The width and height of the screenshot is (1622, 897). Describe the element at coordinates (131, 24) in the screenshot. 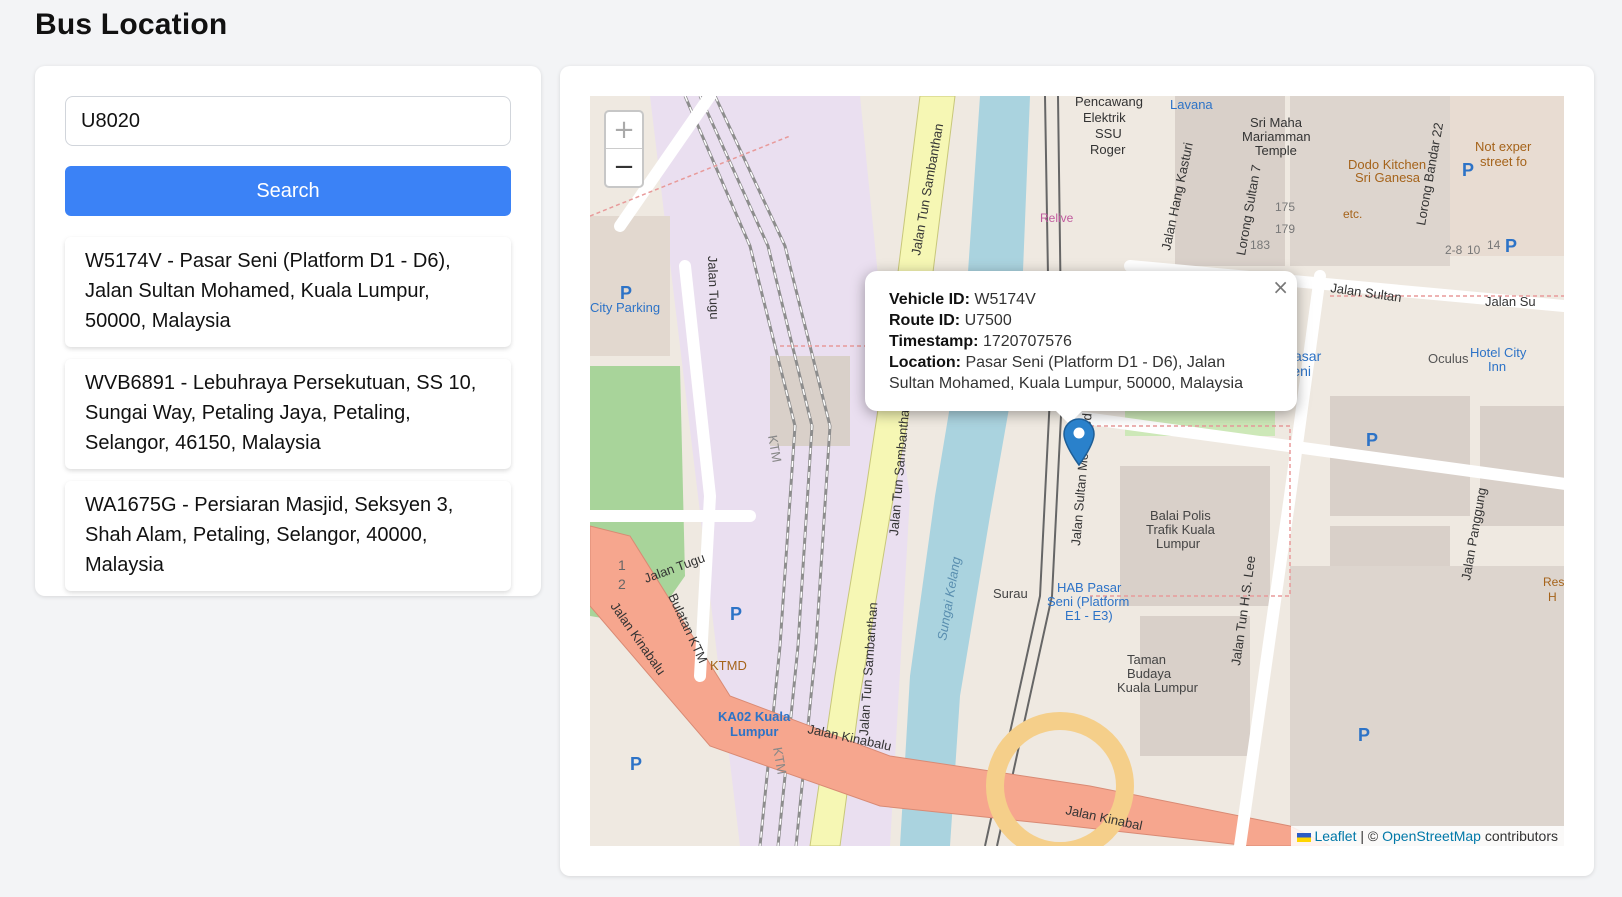

I see `page-title: Bus Location` at that location.